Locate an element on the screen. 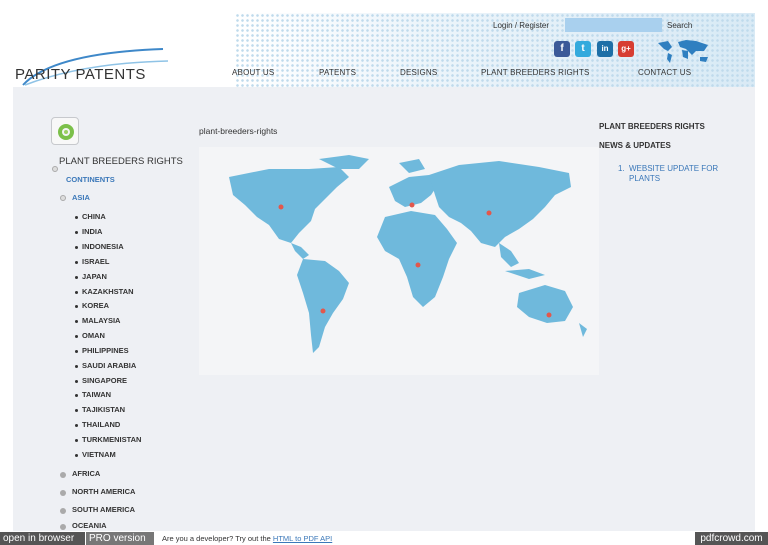 Image resolution: width=768 pixels, height=545 pixels. nav-patents: PATENTS is located at coordinates (337, 72).